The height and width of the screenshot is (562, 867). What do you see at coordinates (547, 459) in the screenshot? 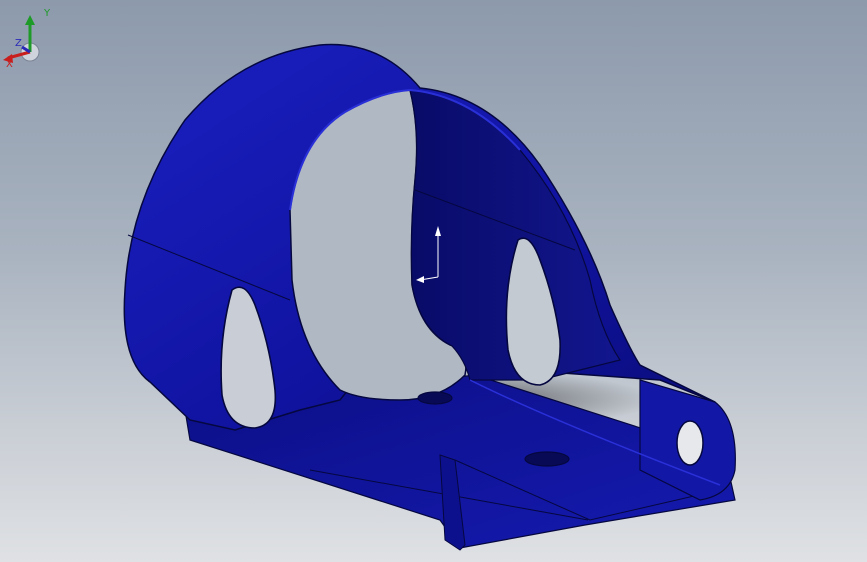
I see `base-hole-front` at bounding box center [547, 459].